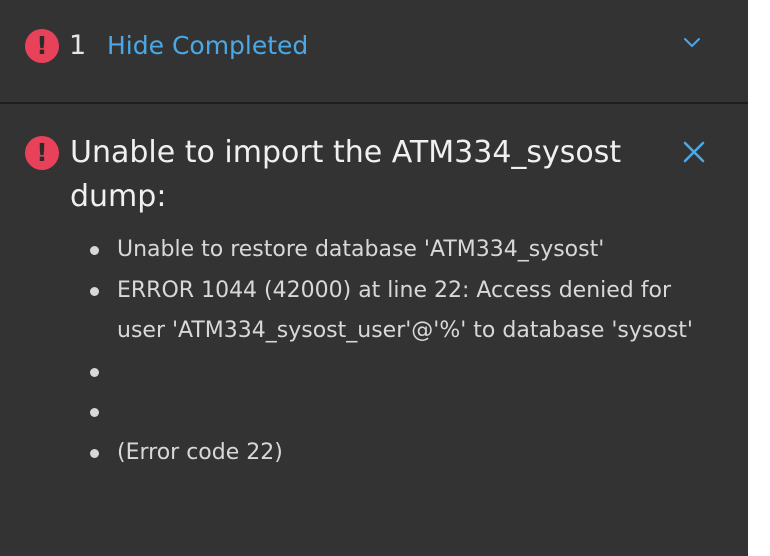  Describe the element at coordinates (207, 46) in the screenshot. I see `hide-completed-link: Hide Completed` at that location.